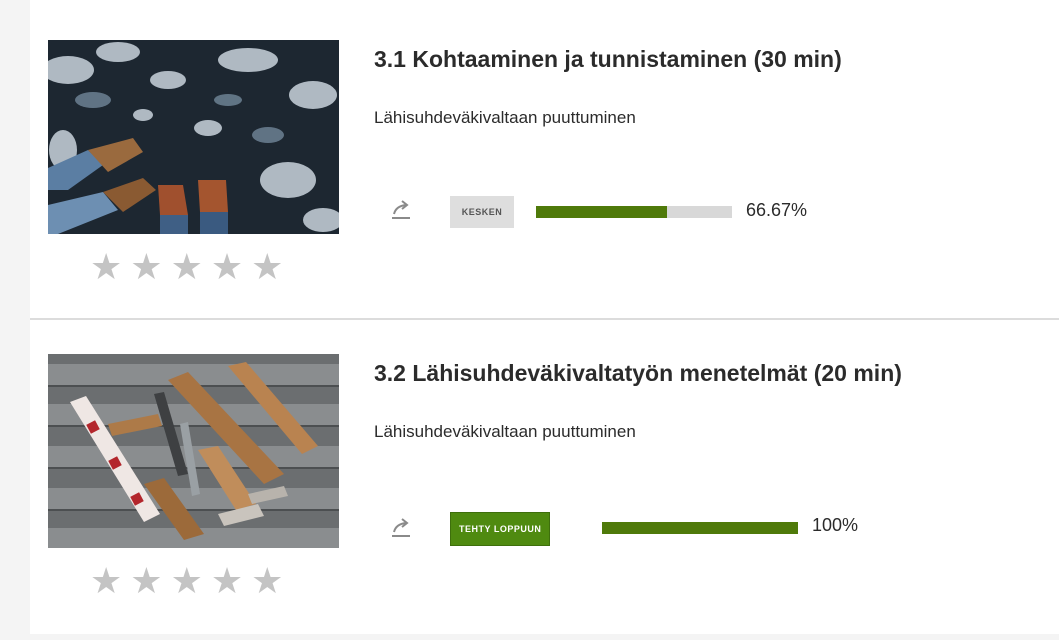 The image size is (1059, 640). Describe the element at coordinates (529, 637) in the screenshot. I see `bottom-strip` at that location.